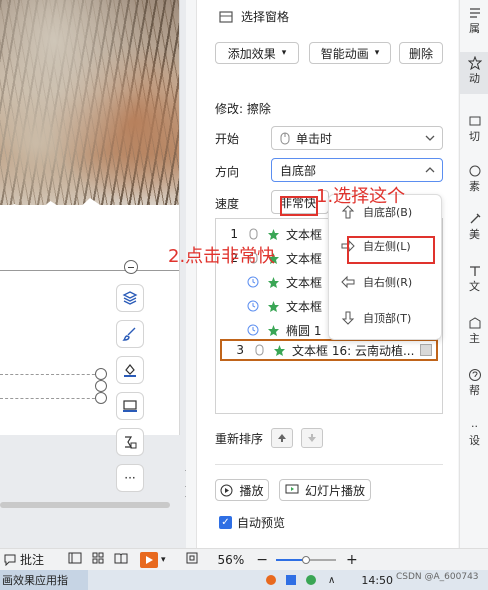 This screenshot has width=488, height=590. Describe the element at coordinates (357, 138) in the screenshot. I see `start-select: 单击时` at that location.